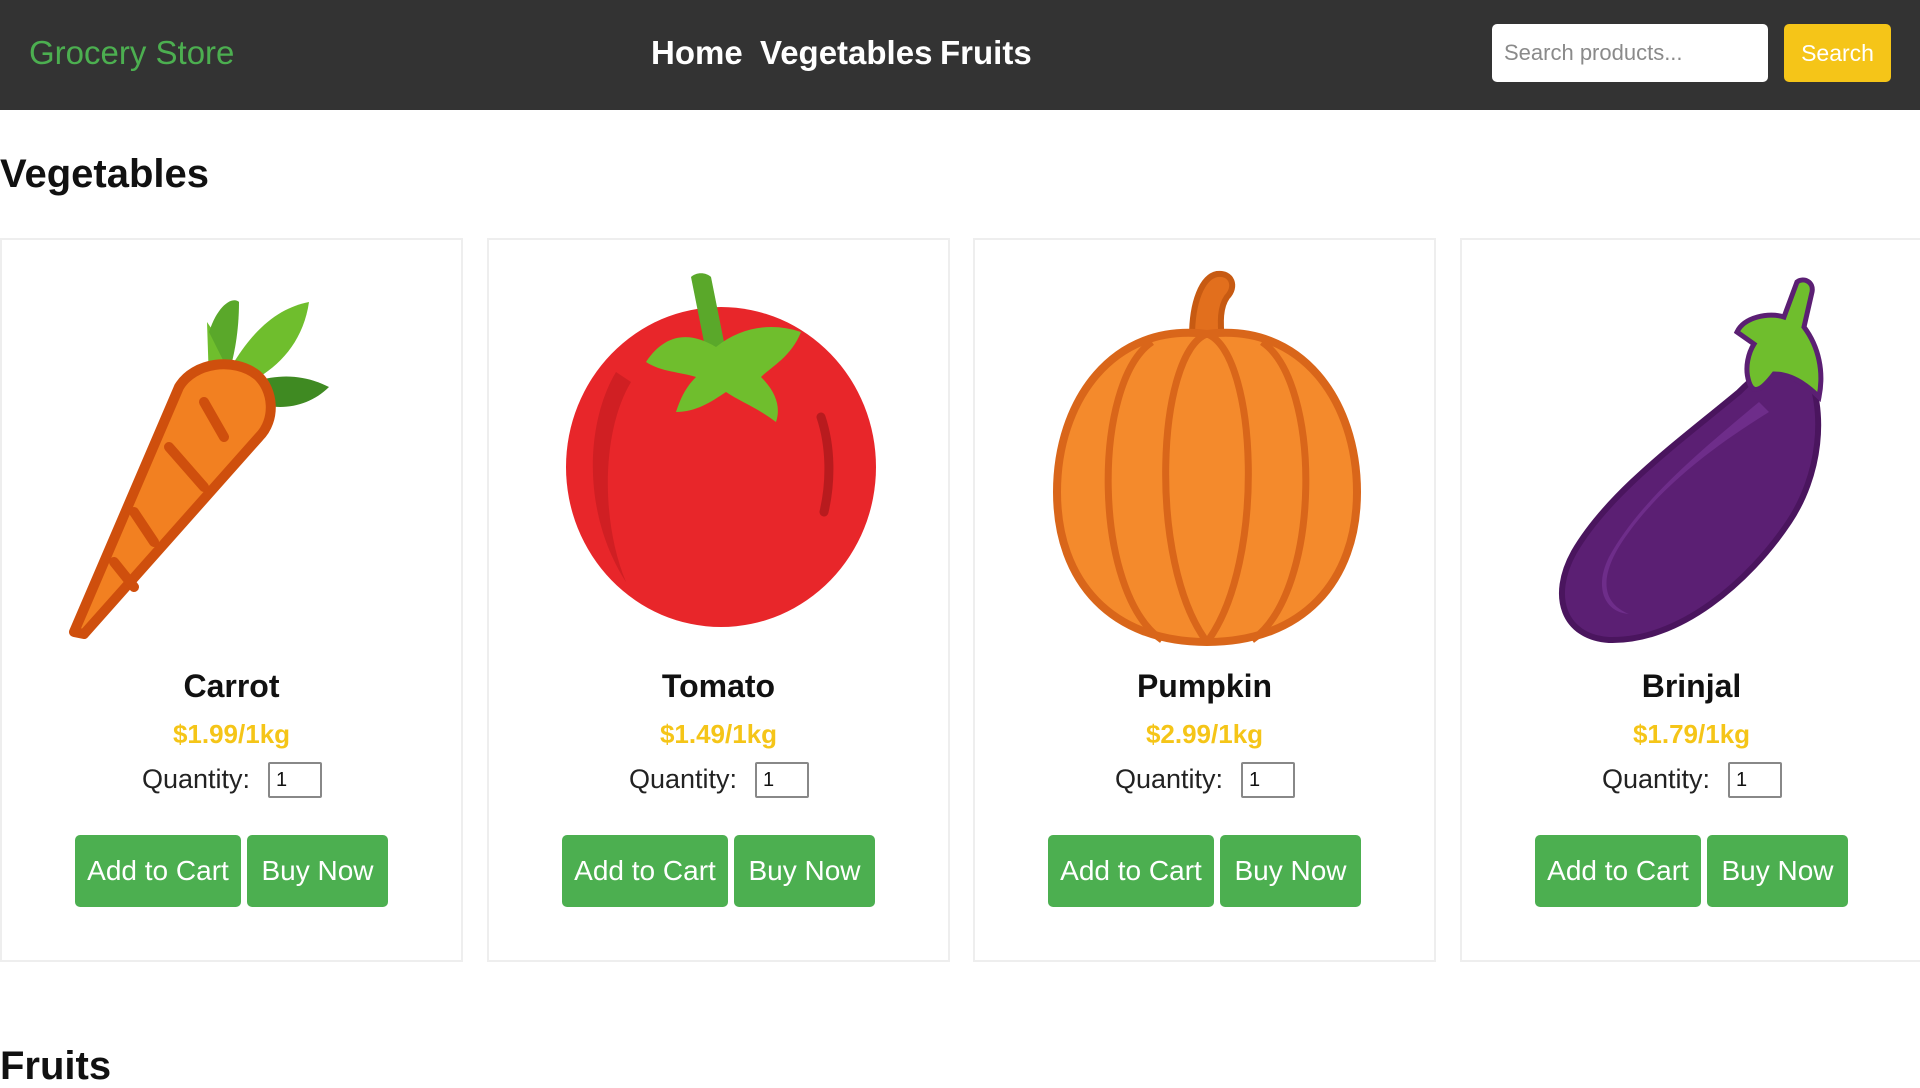 The width and height of the screenshot is (1920, 1088). What do you see at coordinates (231, 686) in the screenshot?
I see `product-name: Carrot` at bounding box center [231, 686].